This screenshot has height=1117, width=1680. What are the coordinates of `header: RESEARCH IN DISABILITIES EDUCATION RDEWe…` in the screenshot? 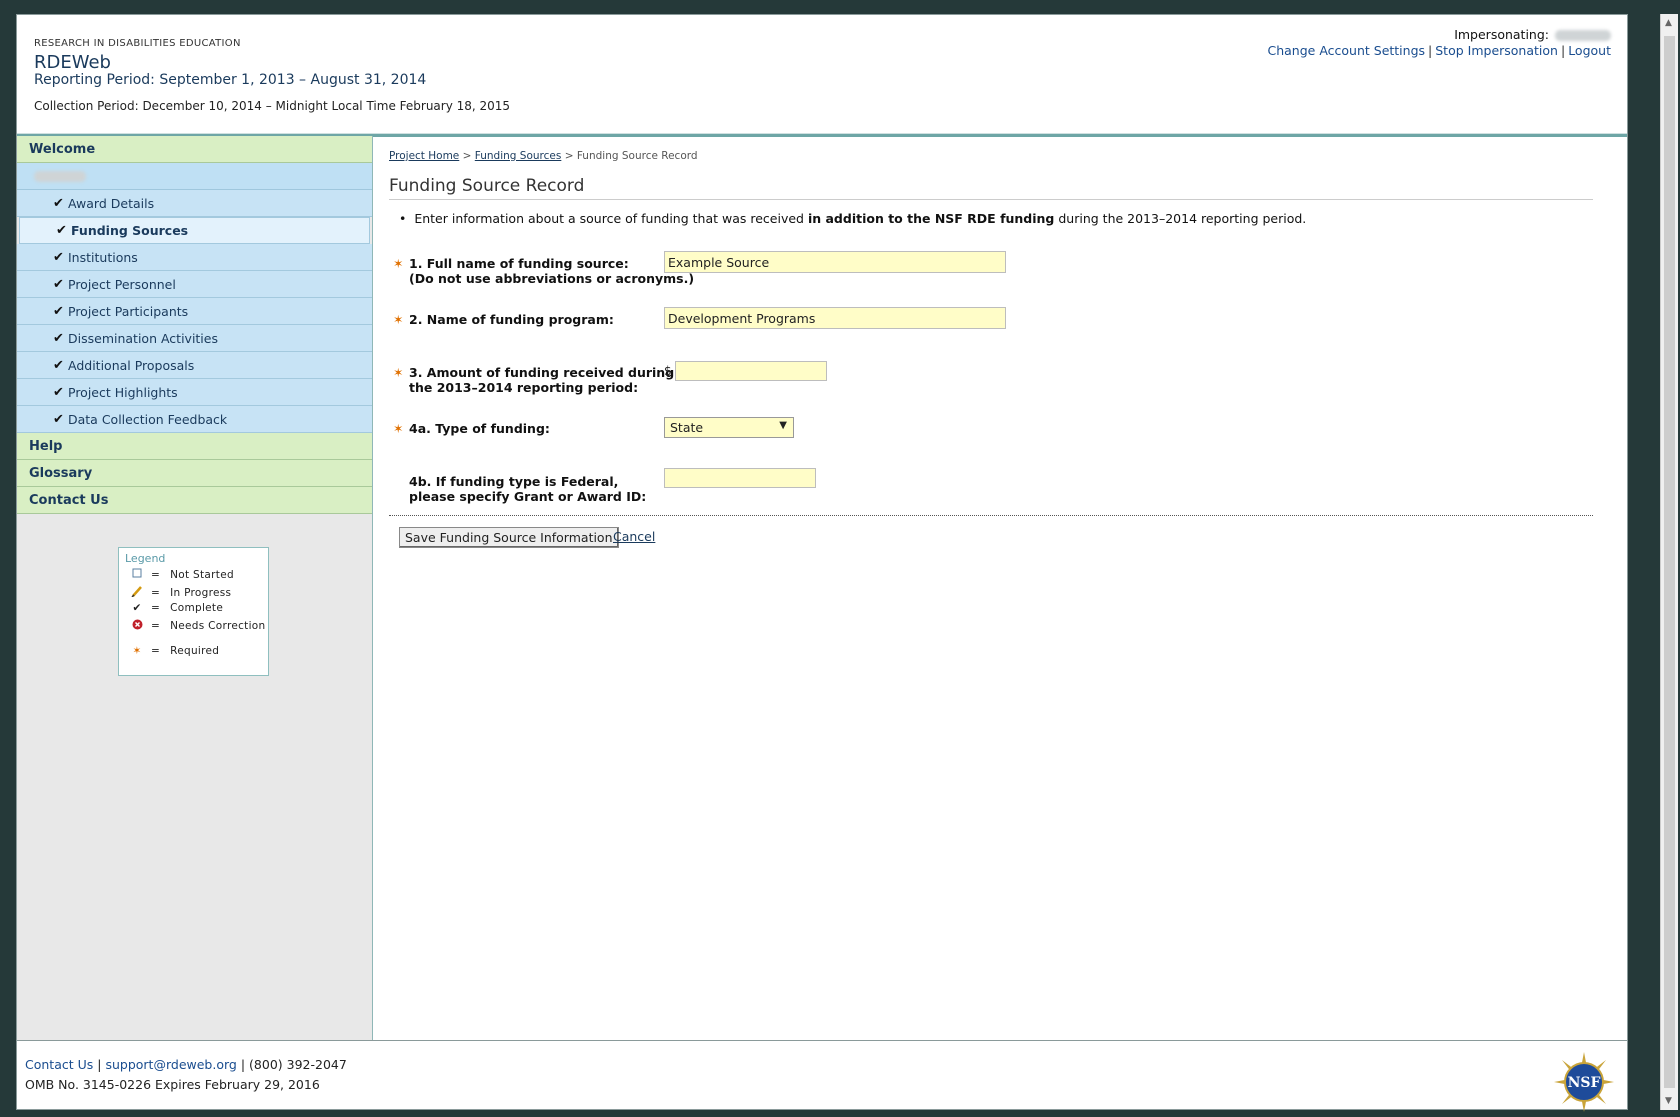 It's located at (822, 74).